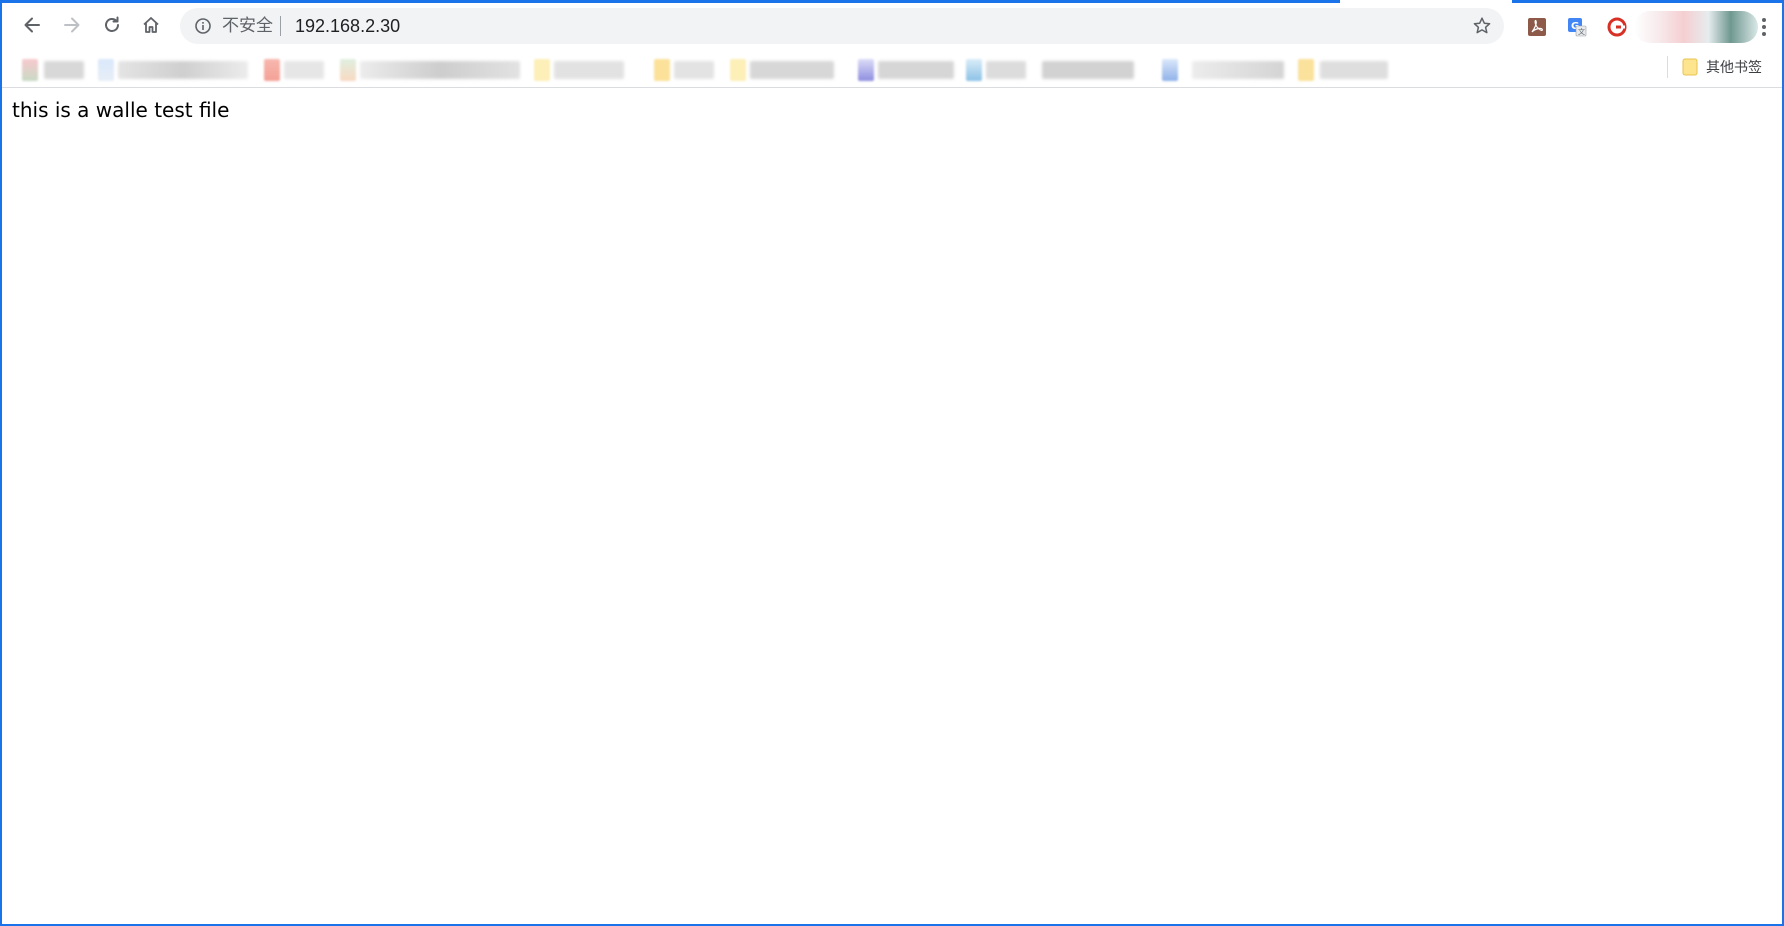  I want to click on forward-arrow-icon, so click(72, 25).